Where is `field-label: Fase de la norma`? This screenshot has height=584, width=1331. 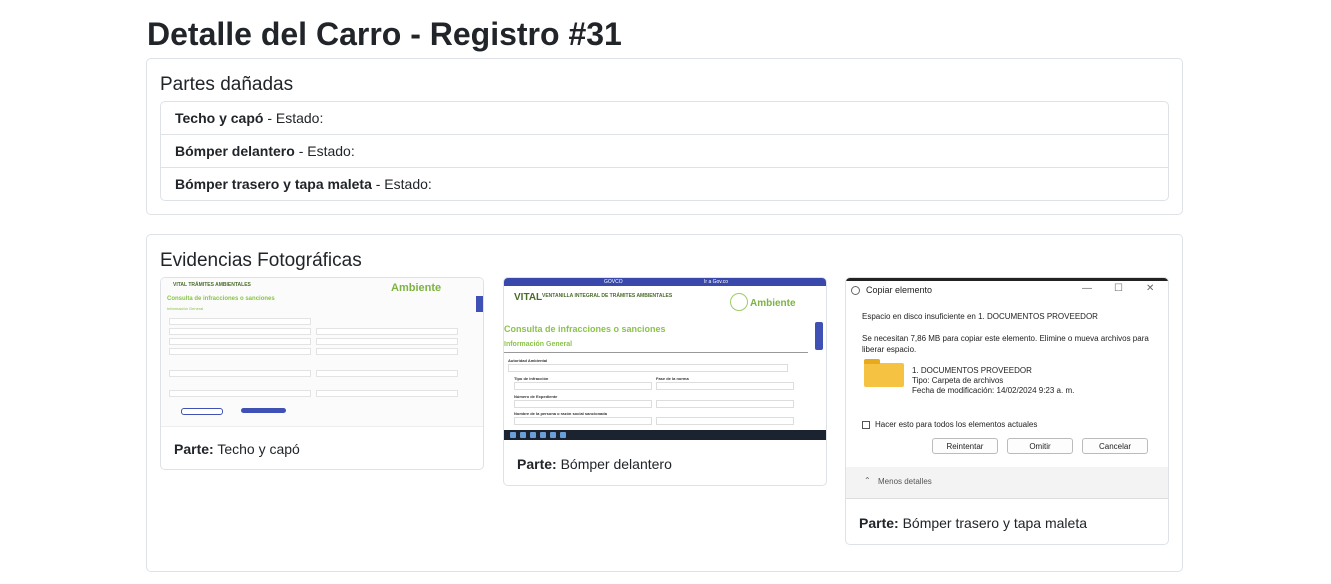 field-label: Fase de la norma is located at coordinates (672, 378).